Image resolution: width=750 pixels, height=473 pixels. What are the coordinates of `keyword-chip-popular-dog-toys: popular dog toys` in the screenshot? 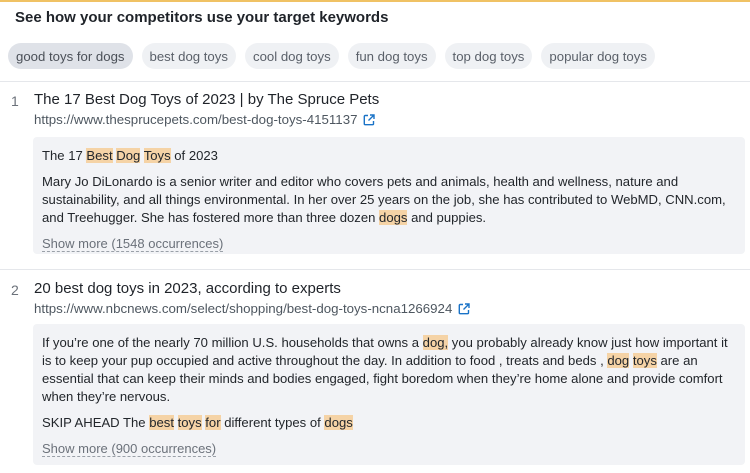 It's located at (598, 56).